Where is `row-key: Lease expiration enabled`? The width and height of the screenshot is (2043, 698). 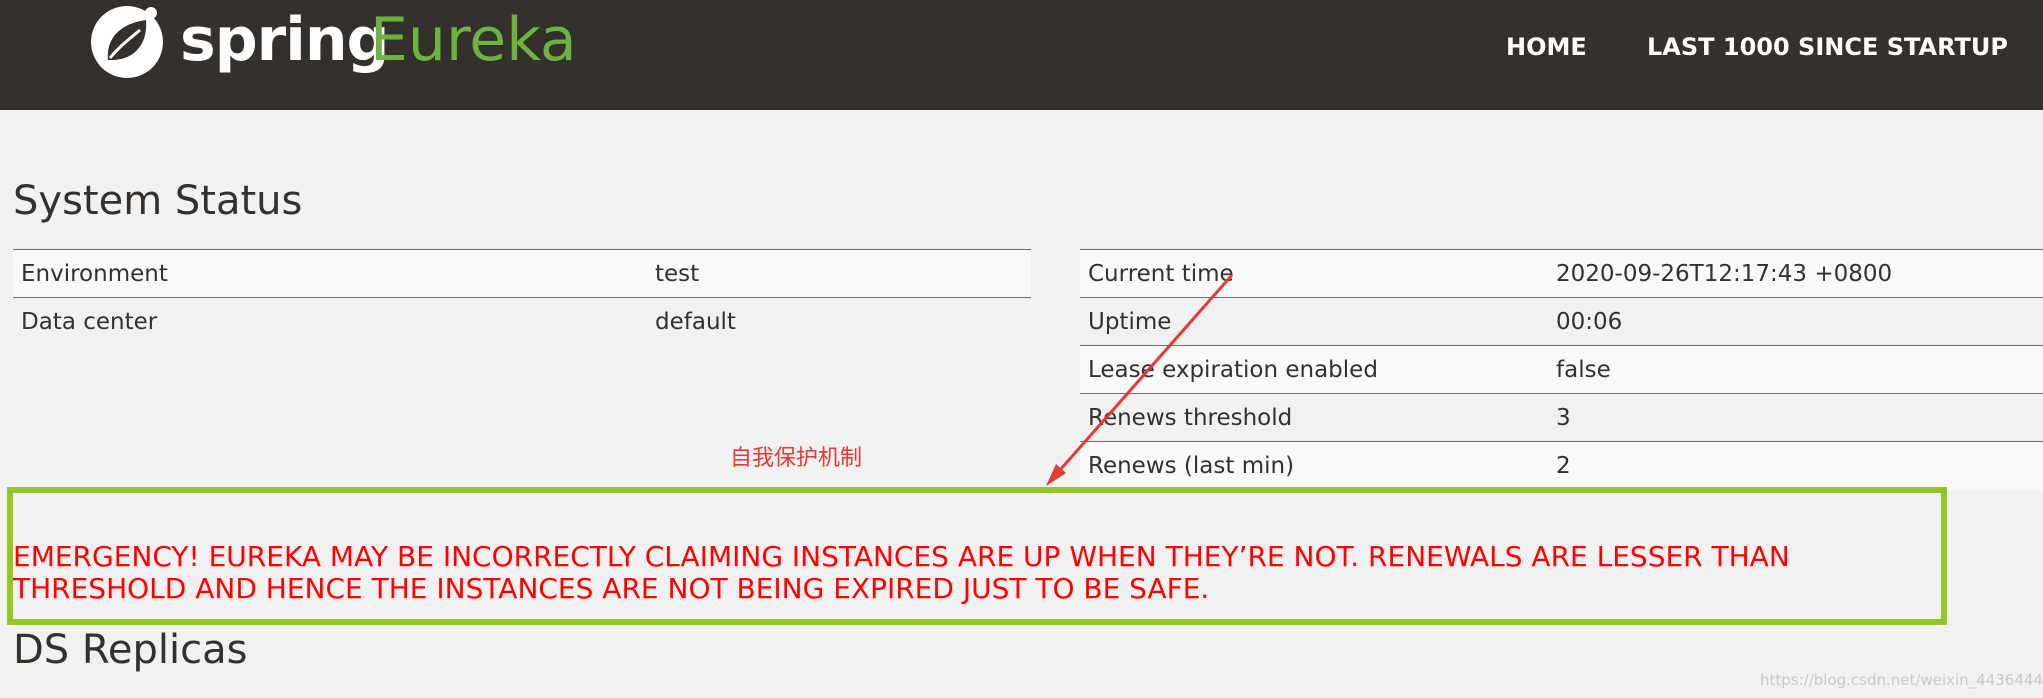
row-key: Lease expiration enabled is located at coordinates (1314, 369).